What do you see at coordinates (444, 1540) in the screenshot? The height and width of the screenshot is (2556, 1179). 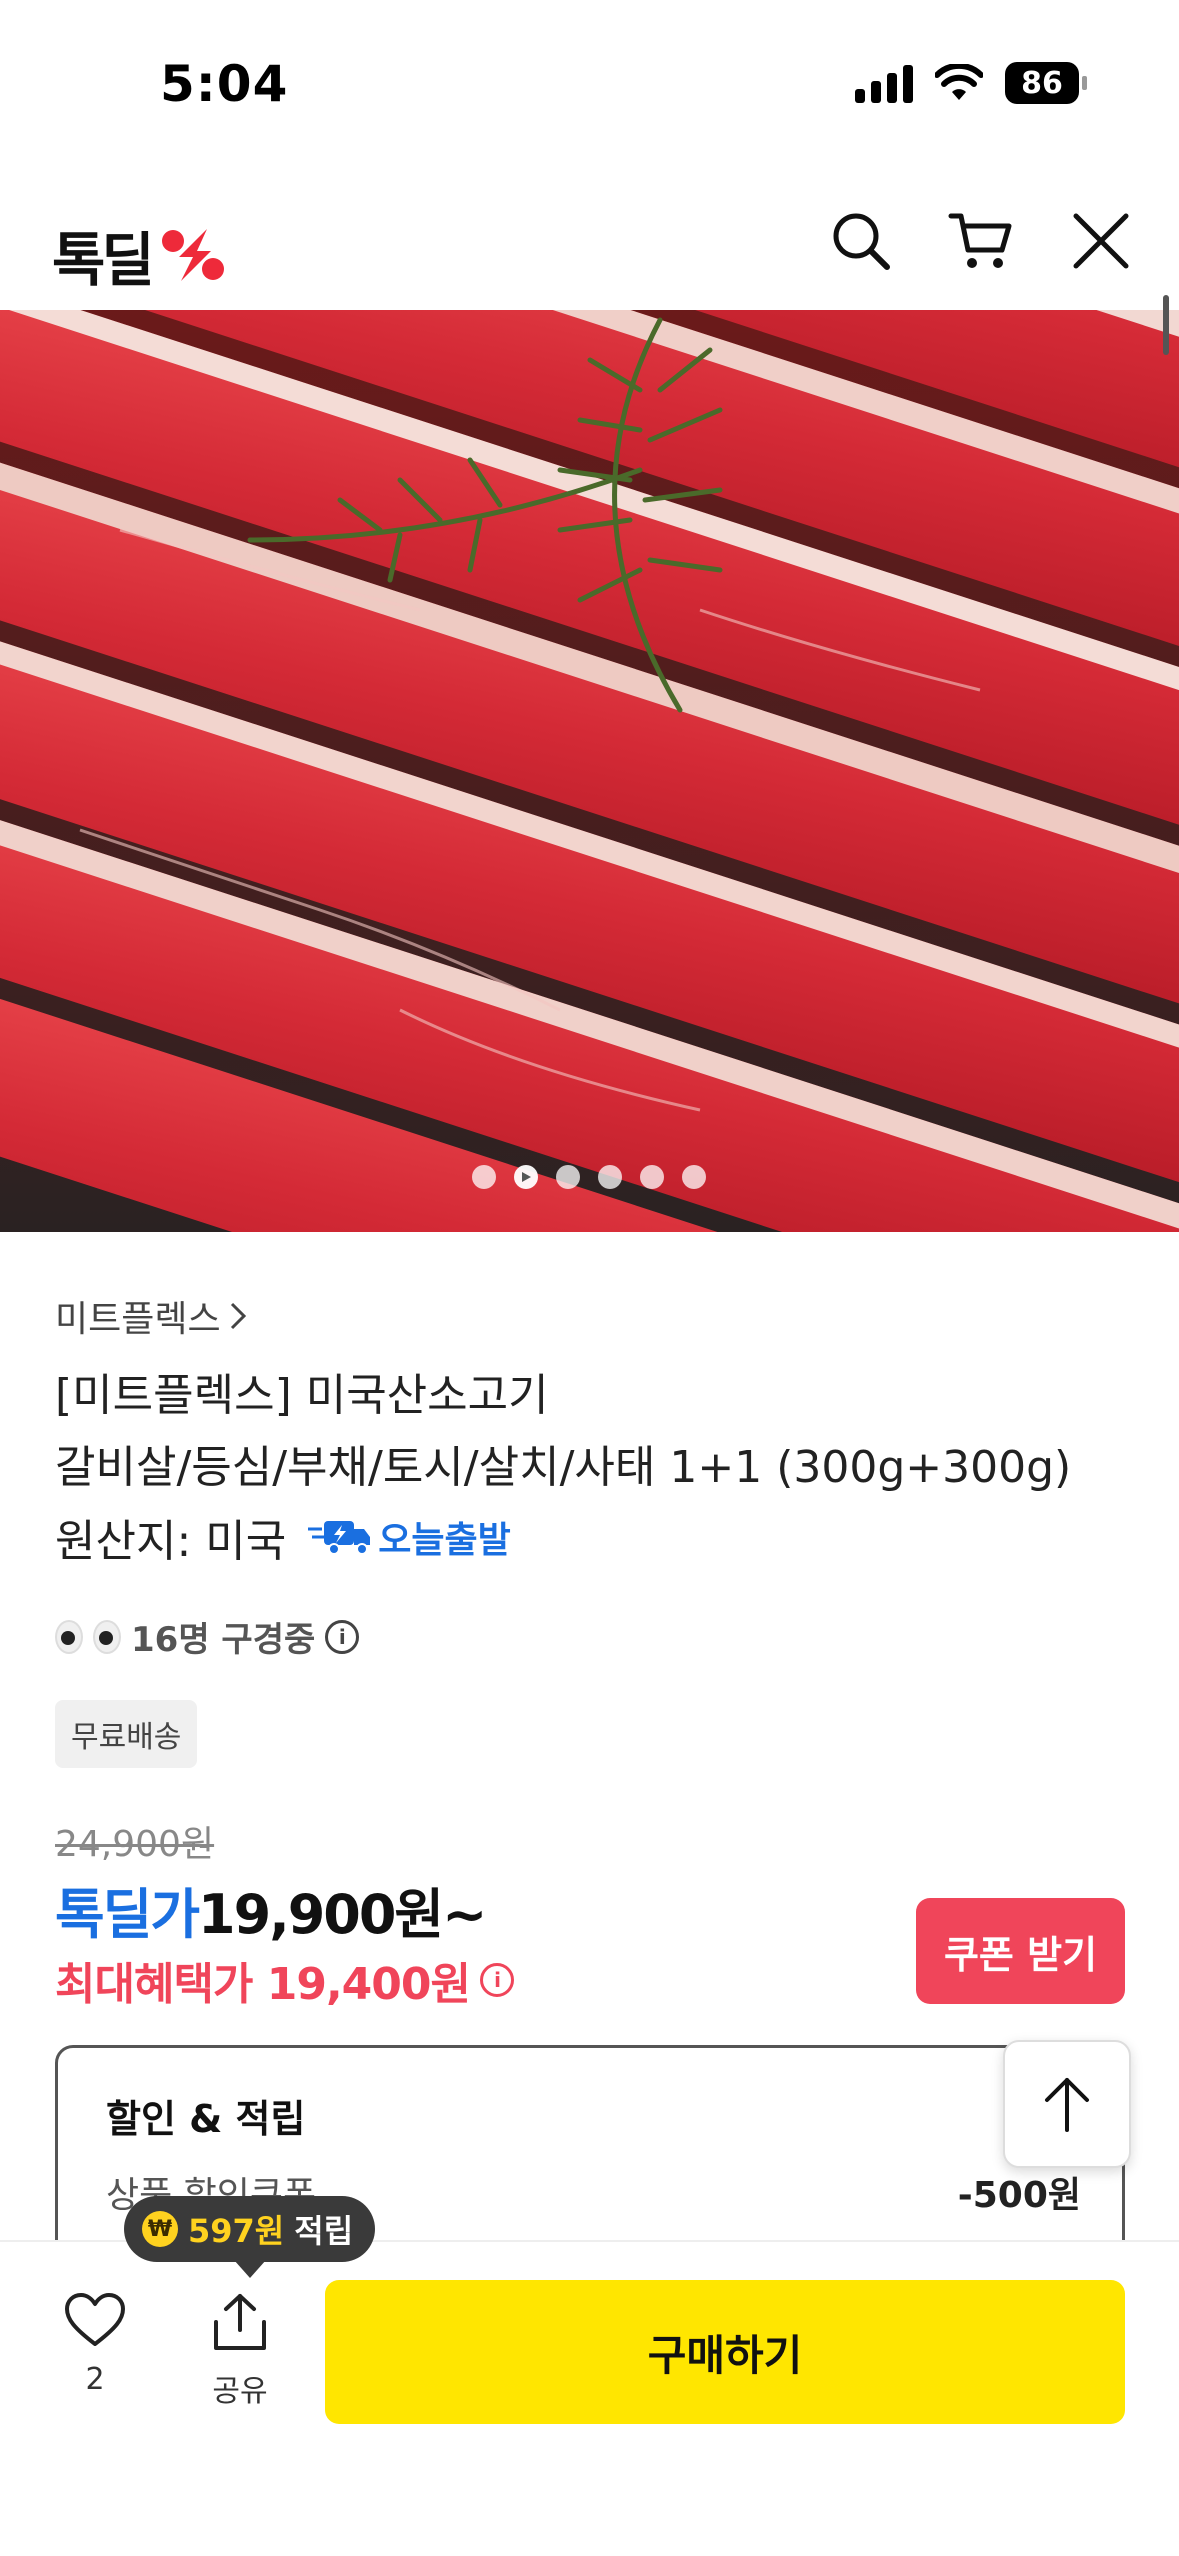 I see `delivery-label: 오늘출발` at bounding box center [444, 1540].